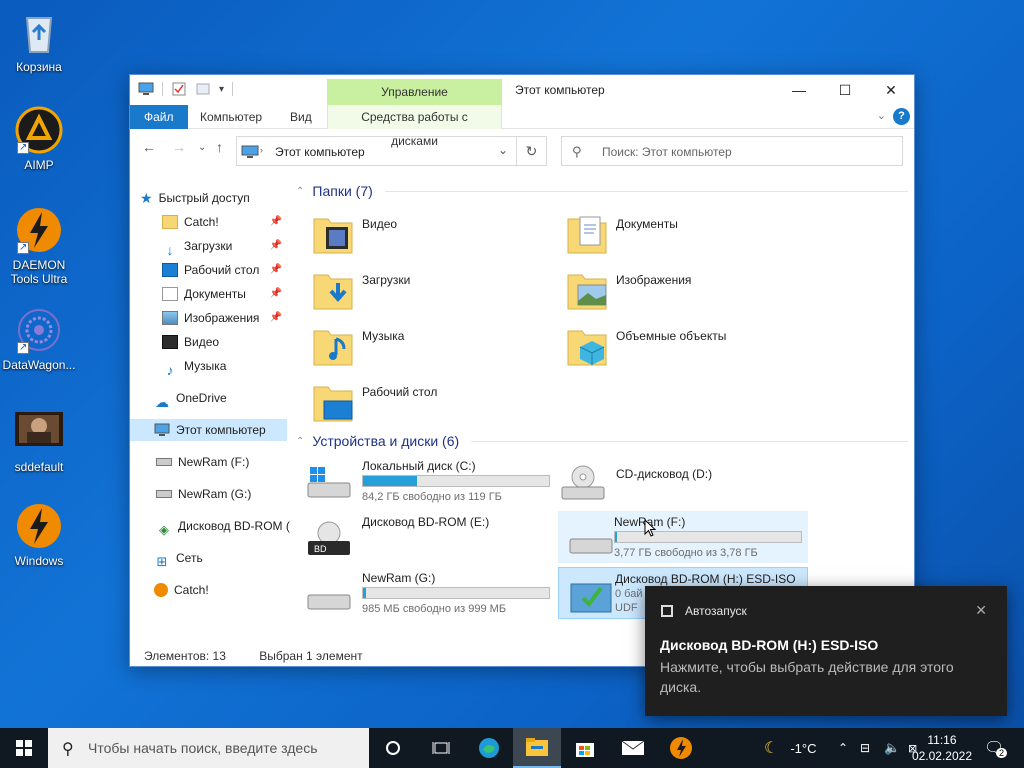 The width and height of the screenshot is (1024, 768). What do you see at coordinates (942, 748) in the screenshot?
I see `taskbar-clock: 11:16 02.02.2022` at bounding box center [942, 748].